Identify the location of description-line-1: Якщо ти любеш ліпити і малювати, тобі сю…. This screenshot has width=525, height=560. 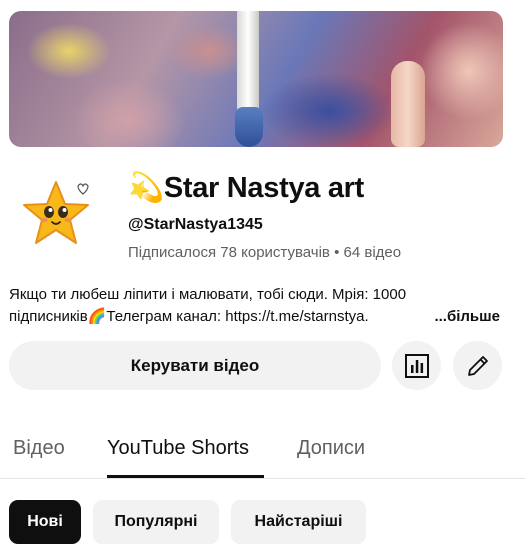
(208, 294).